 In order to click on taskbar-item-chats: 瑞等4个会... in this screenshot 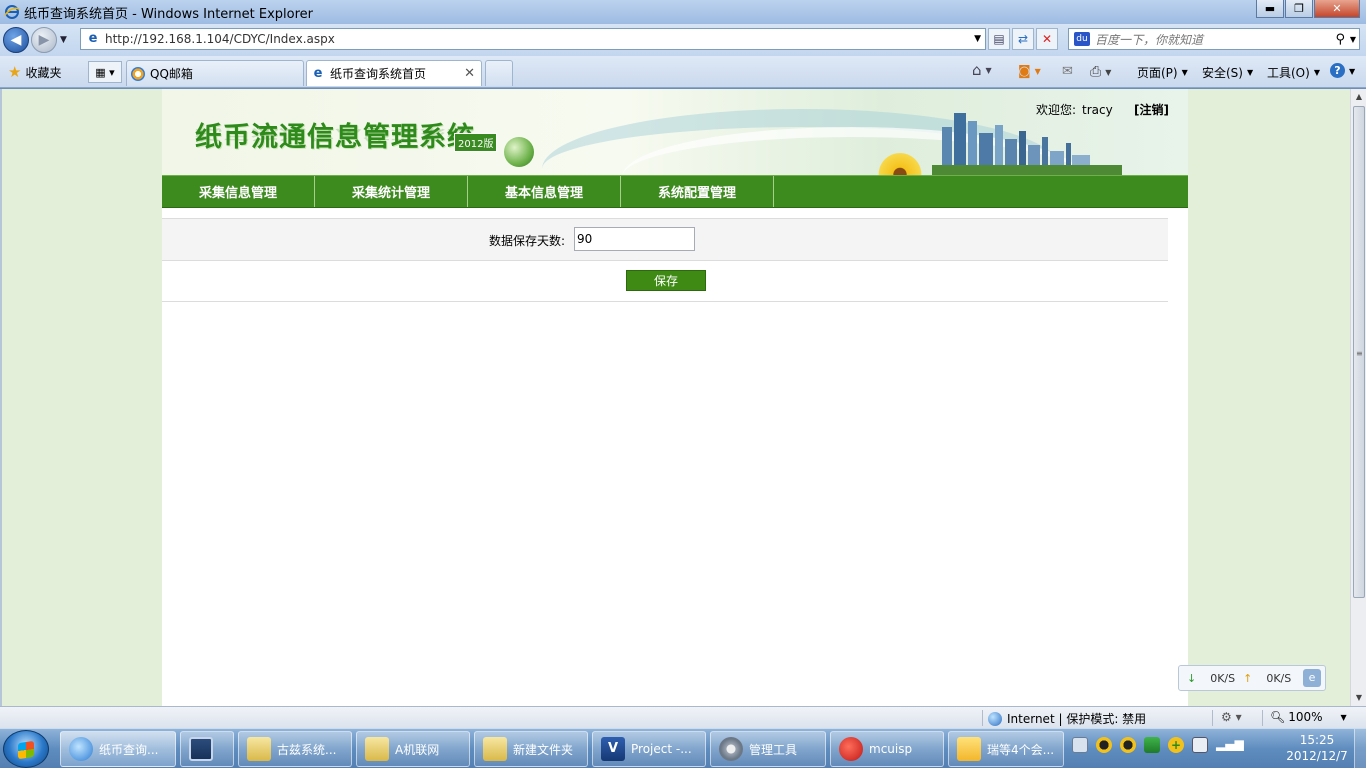, I will do `click(1006, 749)`.